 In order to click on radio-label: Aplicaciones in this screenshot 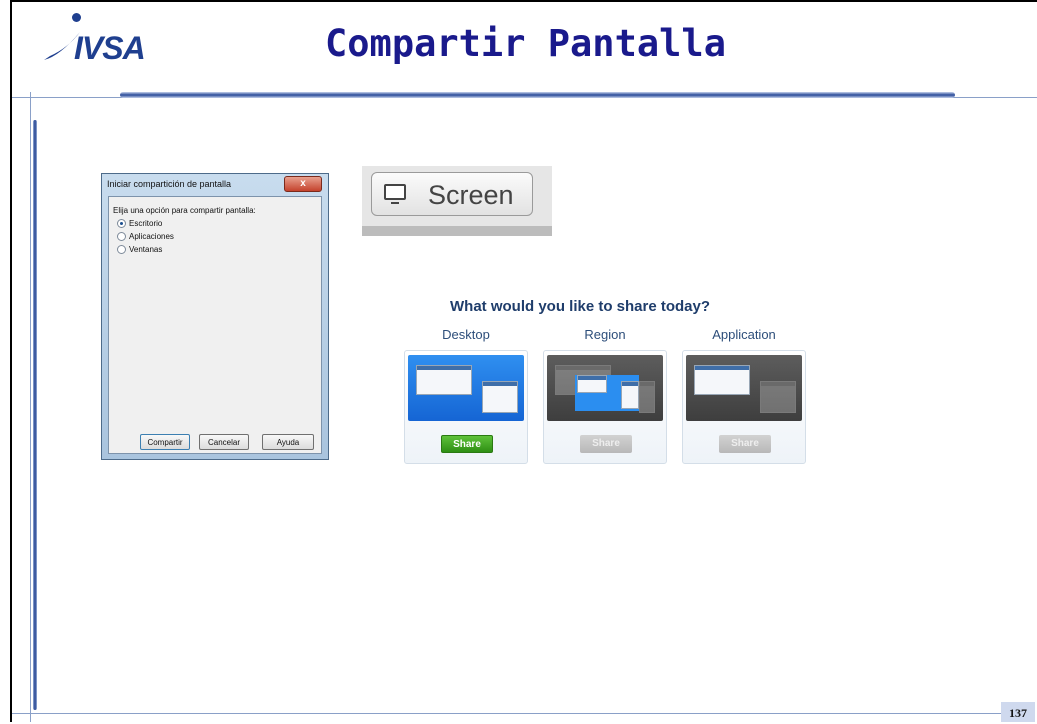, I will do `click(151, 236)`.